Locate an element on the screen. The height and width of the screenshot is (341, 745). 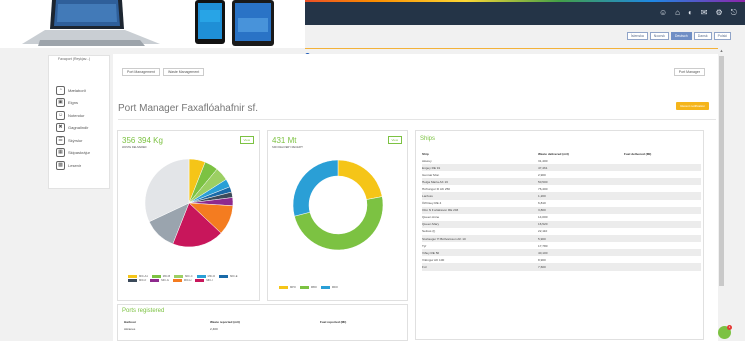
legend-item: MIC-A1 is located at coordinates (138, 276).